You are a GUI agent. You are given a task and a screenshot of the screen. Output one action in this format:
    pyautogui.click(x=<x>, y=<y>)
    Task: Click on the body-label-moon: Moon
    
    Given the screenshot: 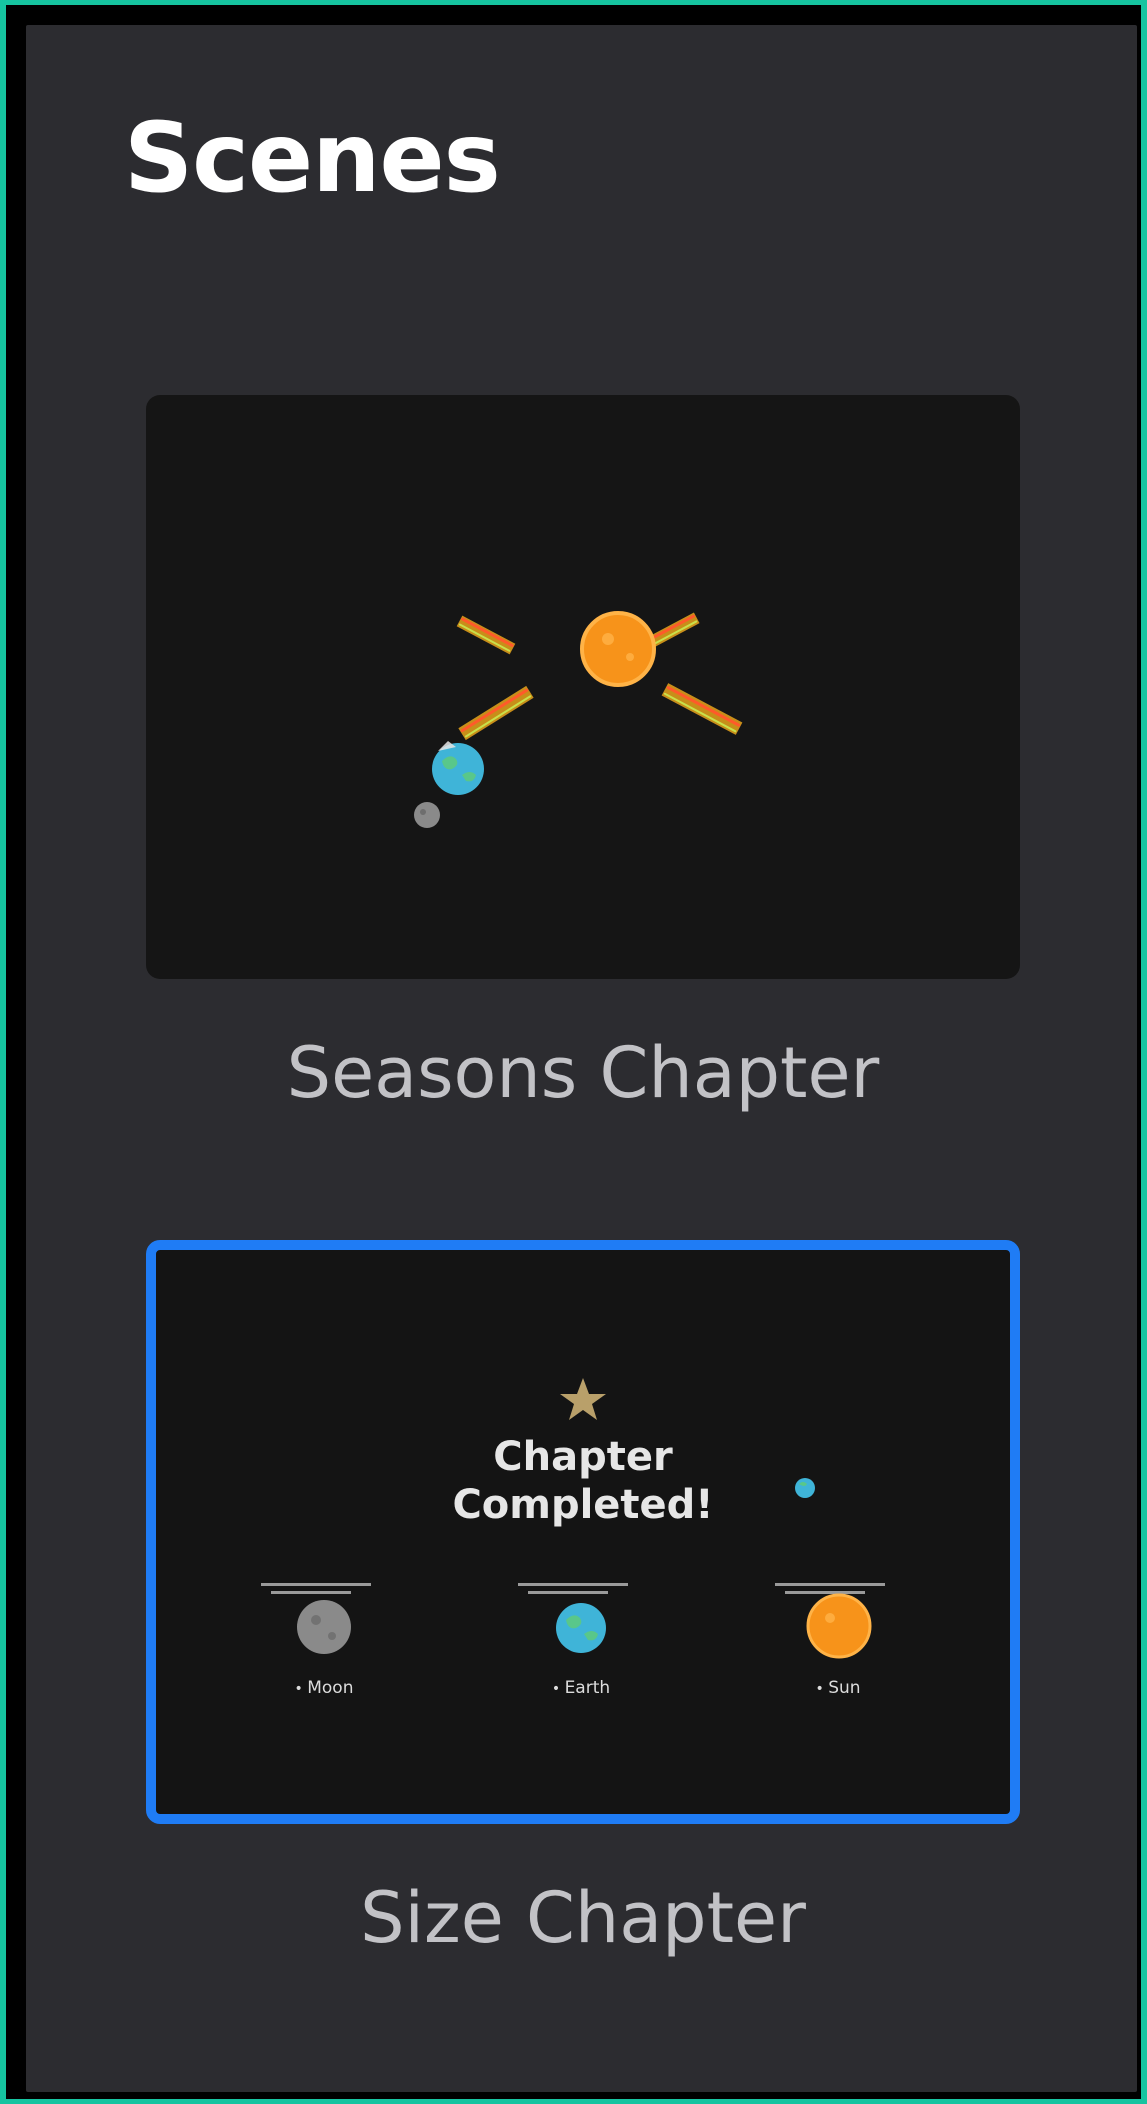 What is the action you would take?
    pyautogui.click(x=324, y=1688)
    